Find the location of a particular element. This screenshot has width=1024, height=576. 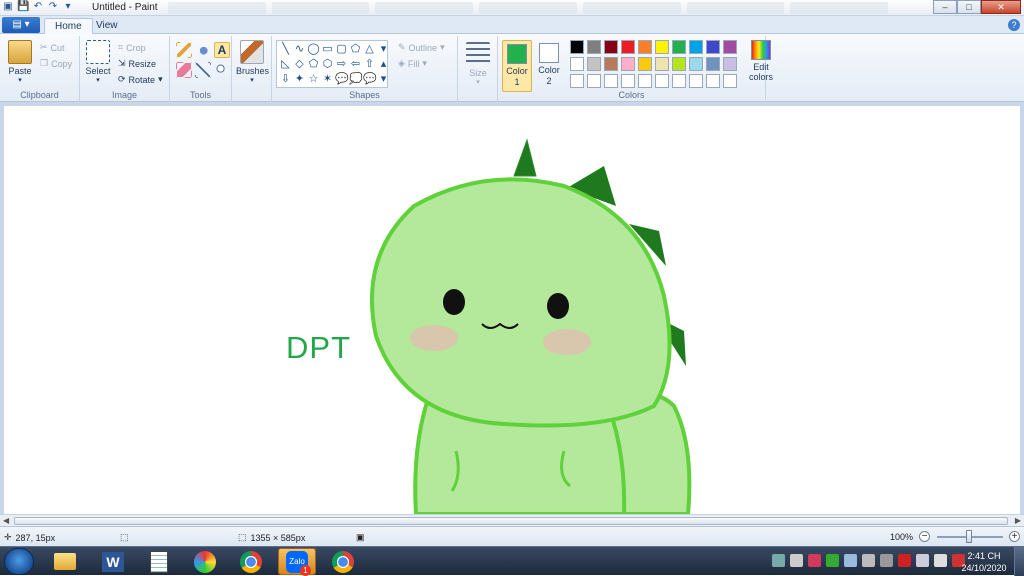

shape-option: ◇ is located at coordinates (299, 64).